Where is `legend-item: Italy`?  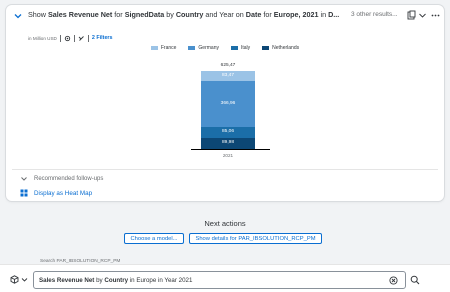 legend-item: Italy is located at coordinates (240, 48).